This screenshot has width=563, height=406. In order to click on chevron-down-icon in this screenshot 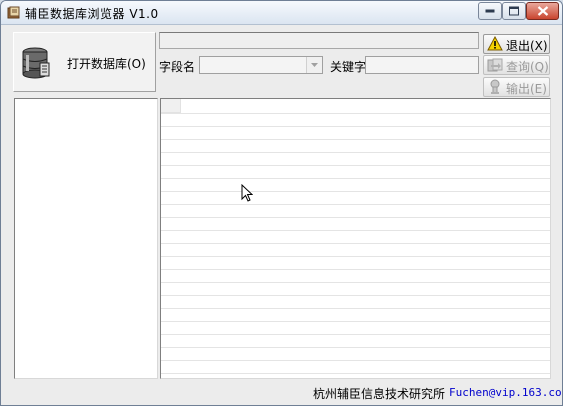, I will do `click(314, 65)`.